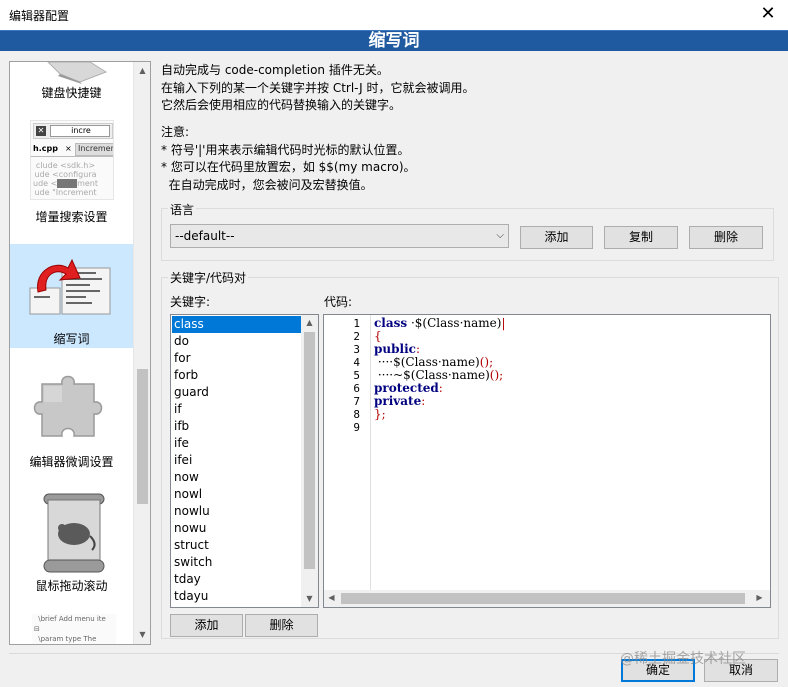  I want to click on nav-item-editor-tweaks: 编辑器微调设置, so click(71, 417).